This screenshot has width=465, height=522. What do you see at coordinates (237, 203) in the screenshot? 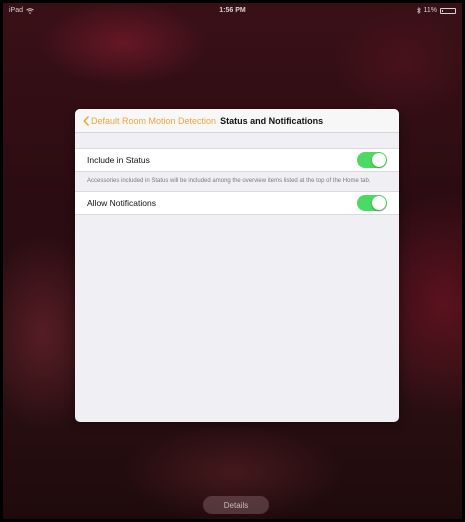
I see `allow-notifications-row: Allow Notifications` at bounding box center [237, 203].